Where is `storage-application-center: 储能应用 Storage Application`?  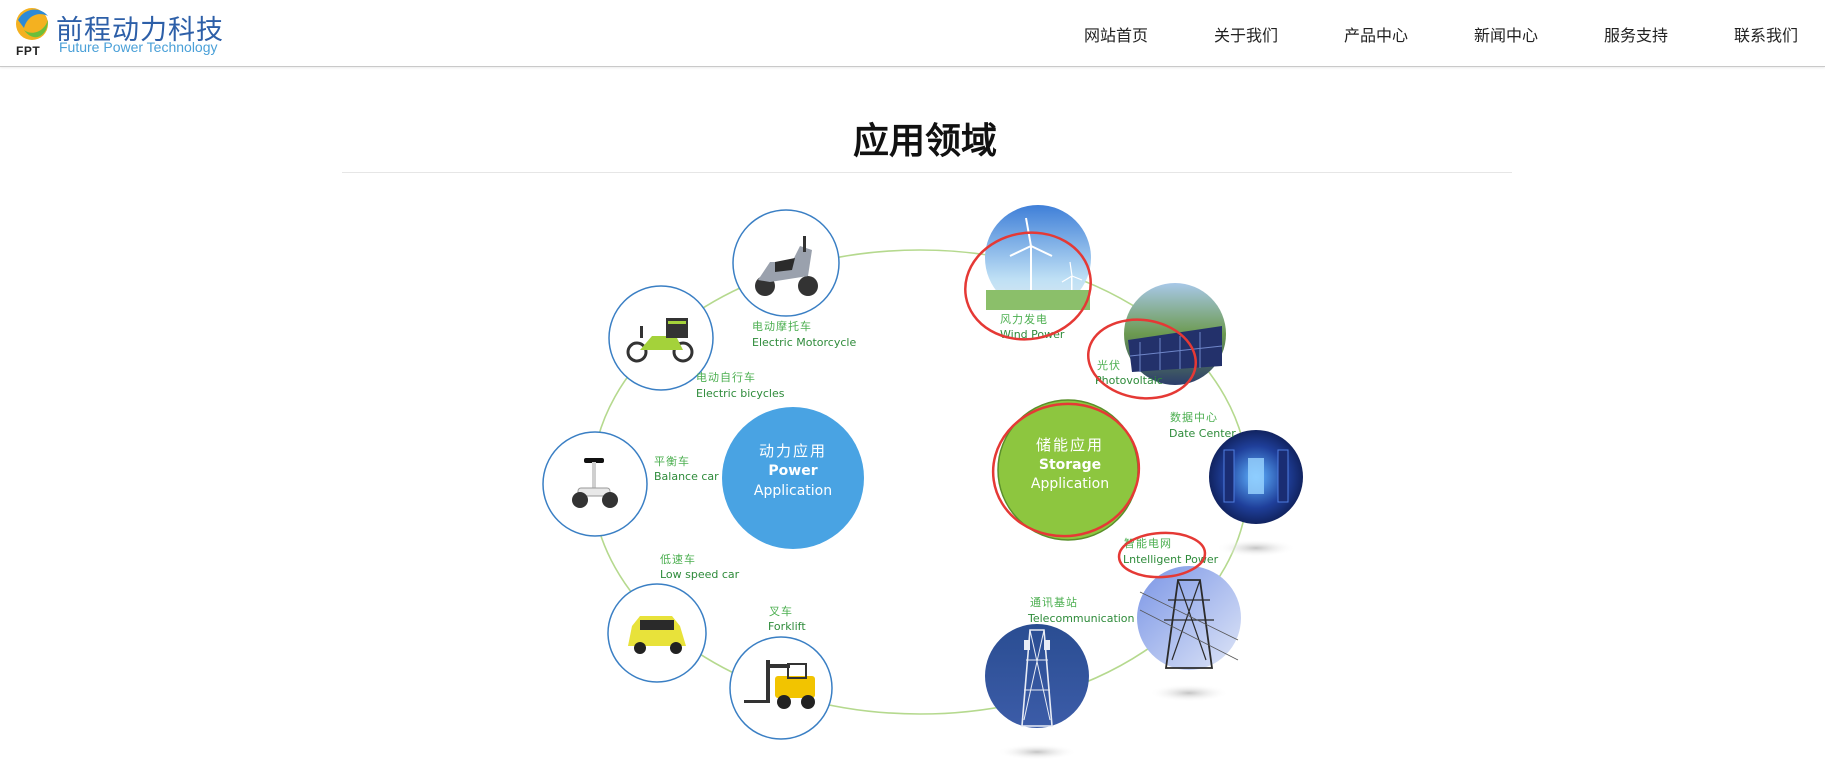 storage-application-center: 储能应用 Storage Application is located at coordinates (1066, 469).